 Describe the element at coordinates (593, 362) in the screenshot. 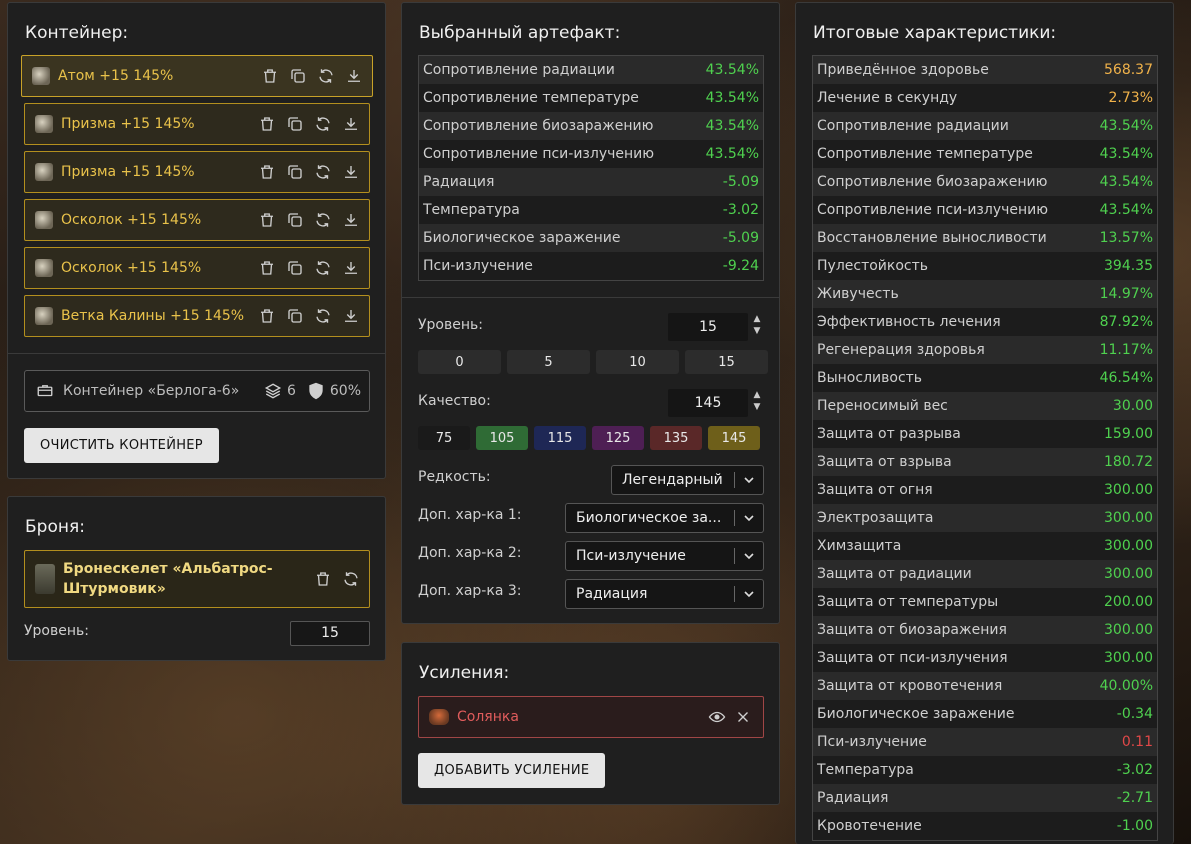

I see `level-presets: 0 5 10 15` at that location.